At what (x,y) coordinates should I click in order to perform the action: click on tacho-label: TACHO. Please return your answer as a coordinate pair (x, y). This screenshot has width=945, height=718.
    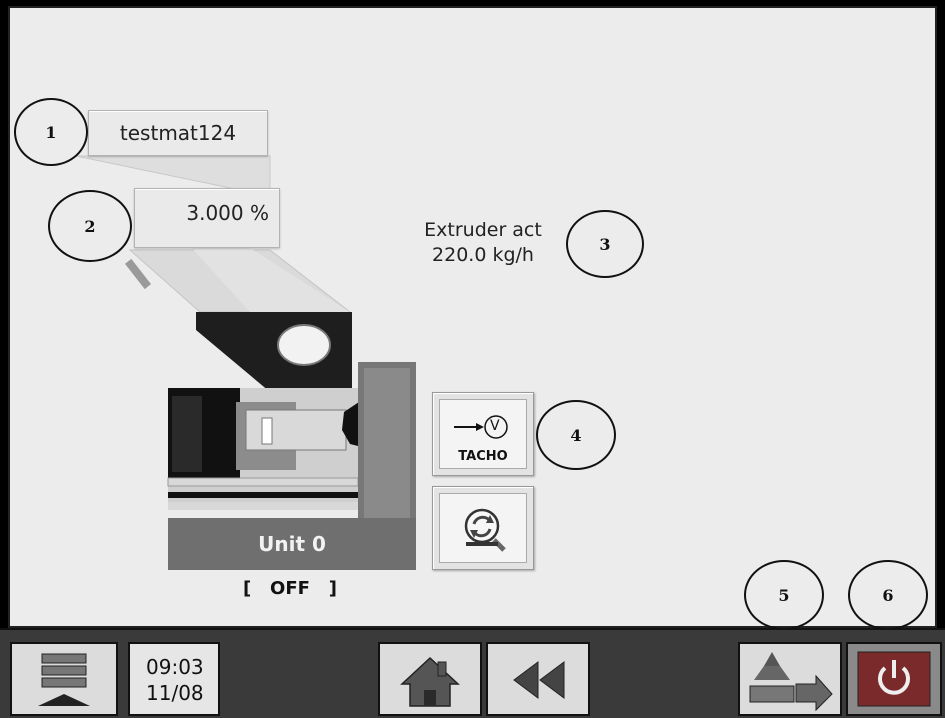
    Looking at the image, I should click on (483, 456).